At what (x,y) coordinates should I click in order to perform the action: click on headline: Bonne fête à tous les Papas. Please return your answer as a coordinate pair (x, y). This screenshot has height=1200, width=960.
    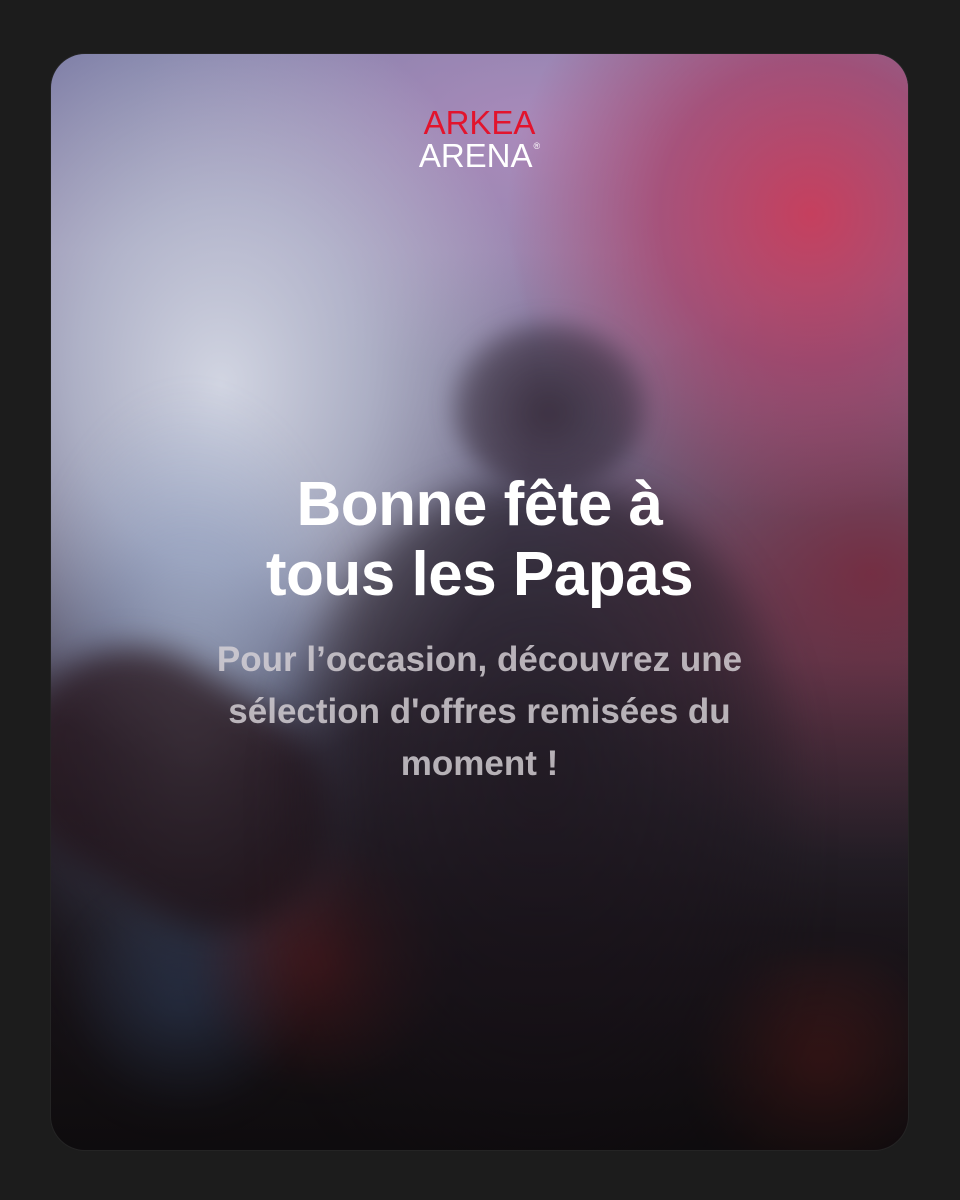
    Looking at the image, I should click on (479, 540).